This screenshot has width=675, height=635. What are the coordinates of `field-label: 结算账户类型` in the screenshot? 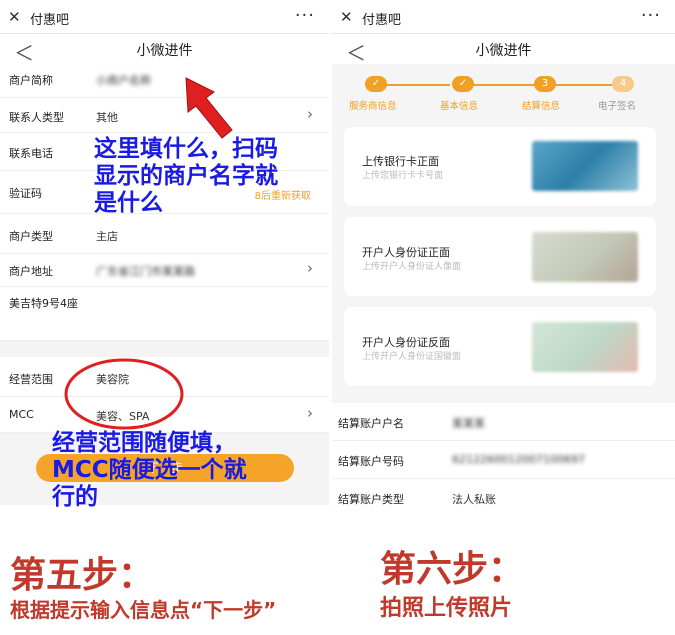 It's located at (371, 499).